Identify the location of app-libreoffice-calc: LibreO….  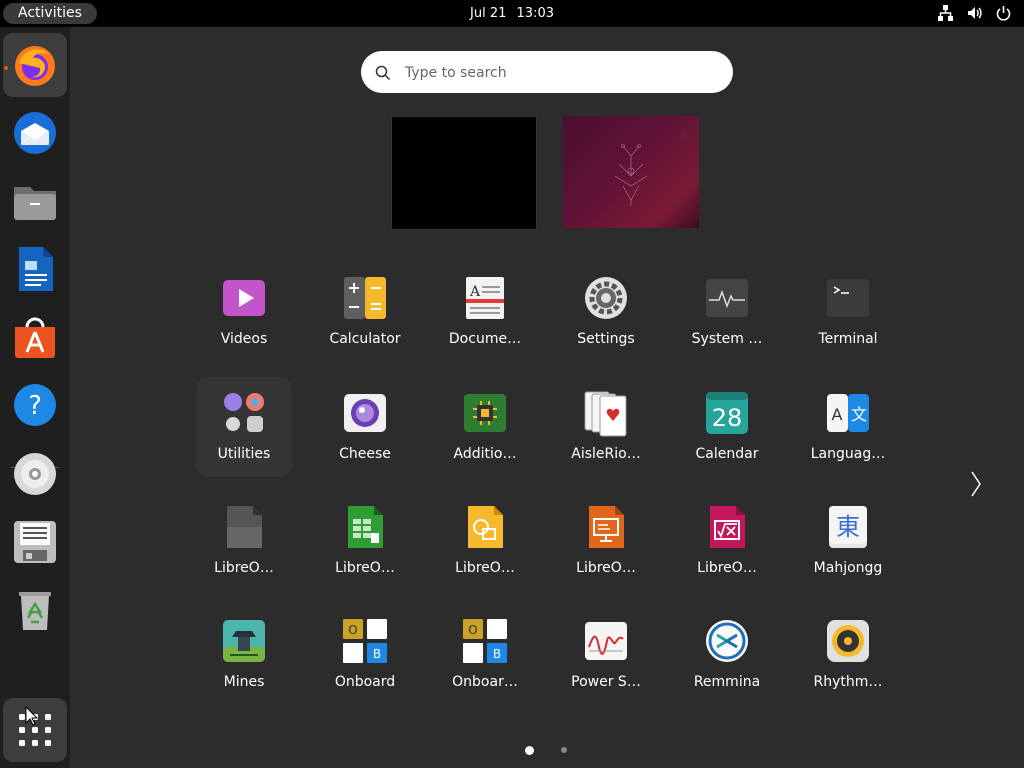
(365, 541).